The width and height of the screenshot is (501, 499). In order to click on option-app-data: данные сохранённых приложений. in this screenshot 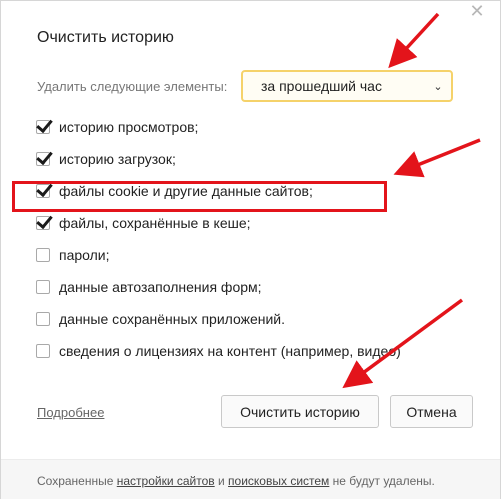, I will do `click(160, 319)`.